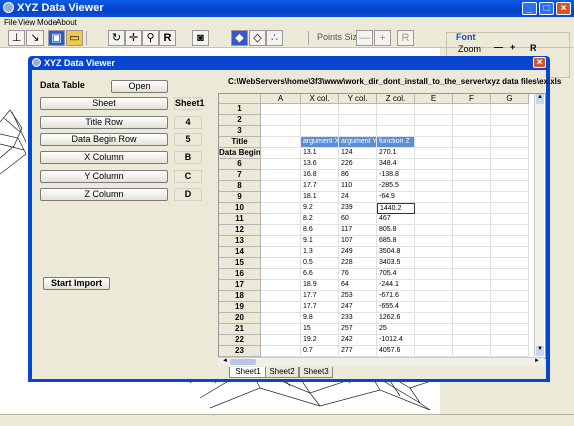  What do you see at coordinates (16, 38) in the screenshot?
I see `axes-icon: ⊥` at bounding box center [16, 38].